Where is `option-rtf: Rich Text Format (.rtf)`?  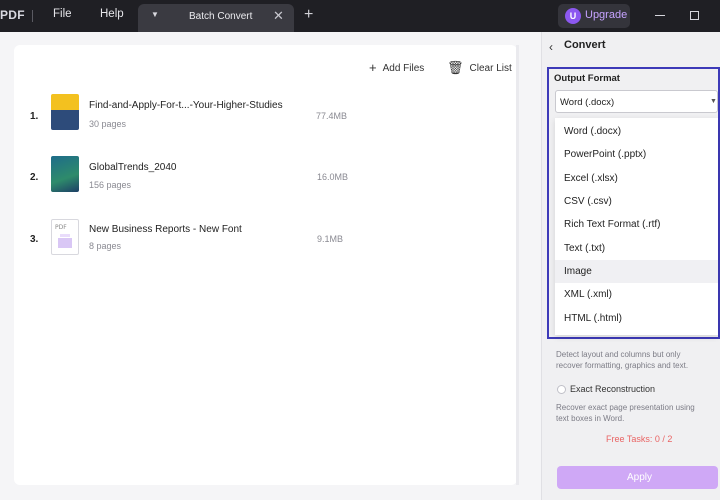
option-rtf: Rich Text Format (.rtf) is located at coordinates (636, 224).